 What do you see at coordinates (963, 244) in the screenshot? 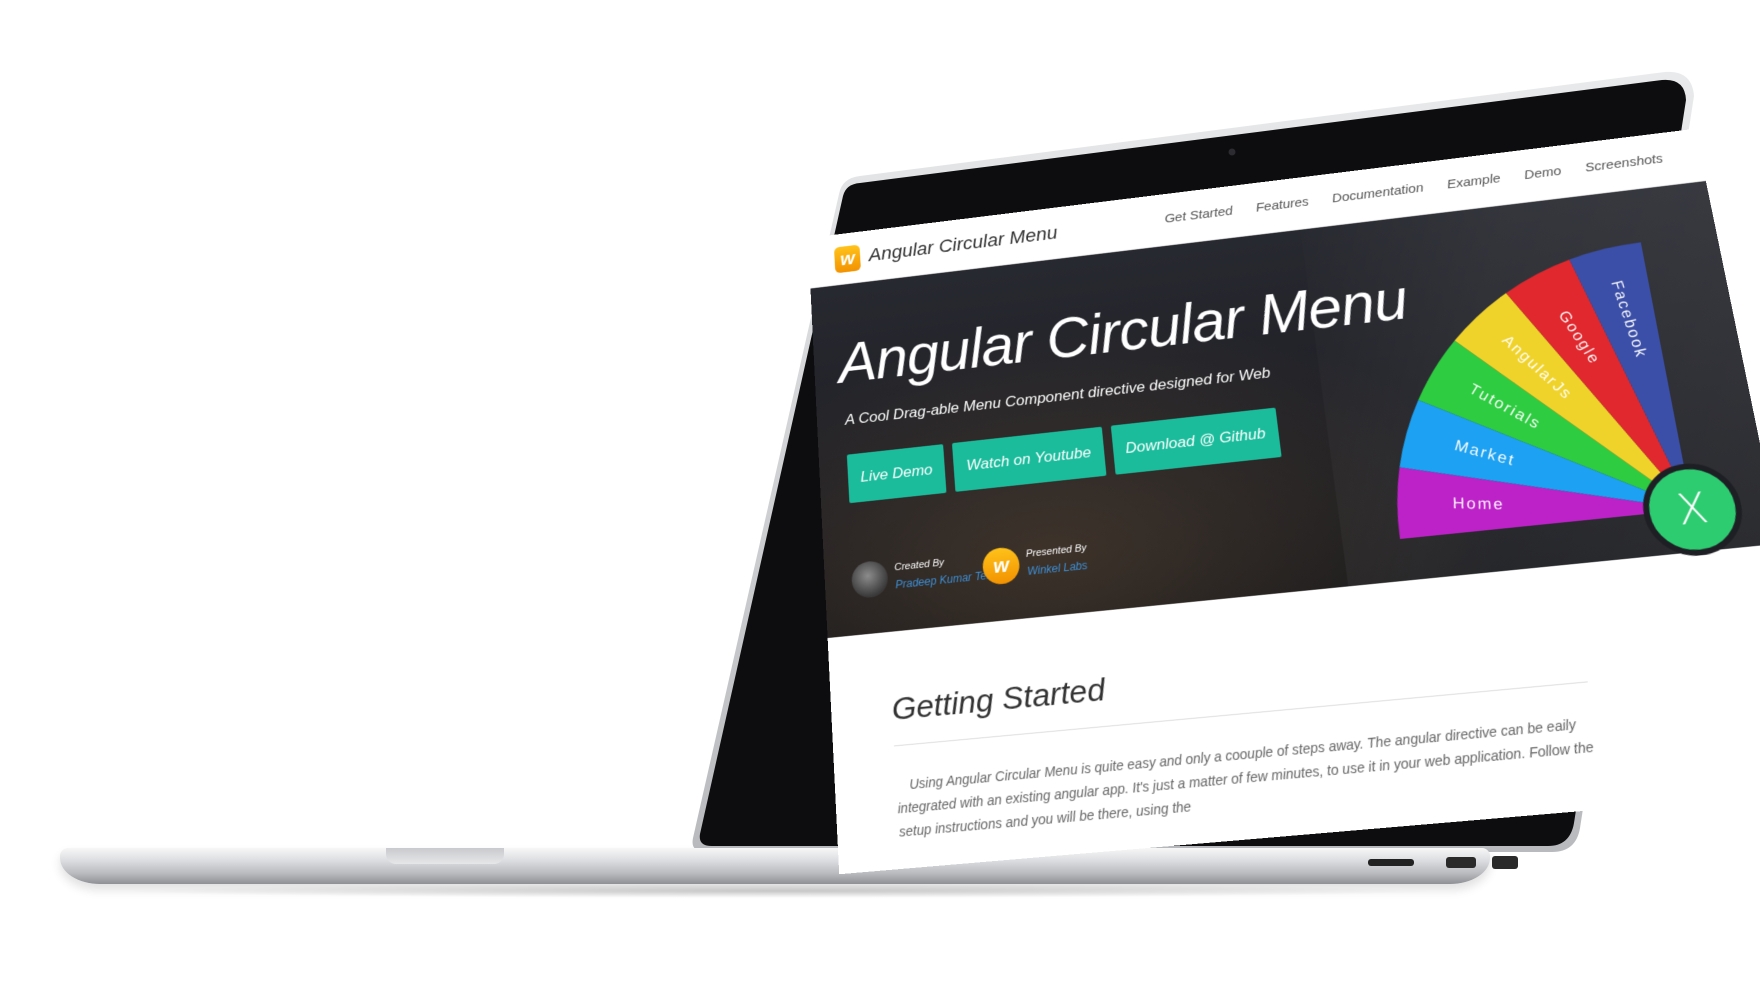
I see `brand-name: Angular Circular Menu` at bounding box center [963, 244].